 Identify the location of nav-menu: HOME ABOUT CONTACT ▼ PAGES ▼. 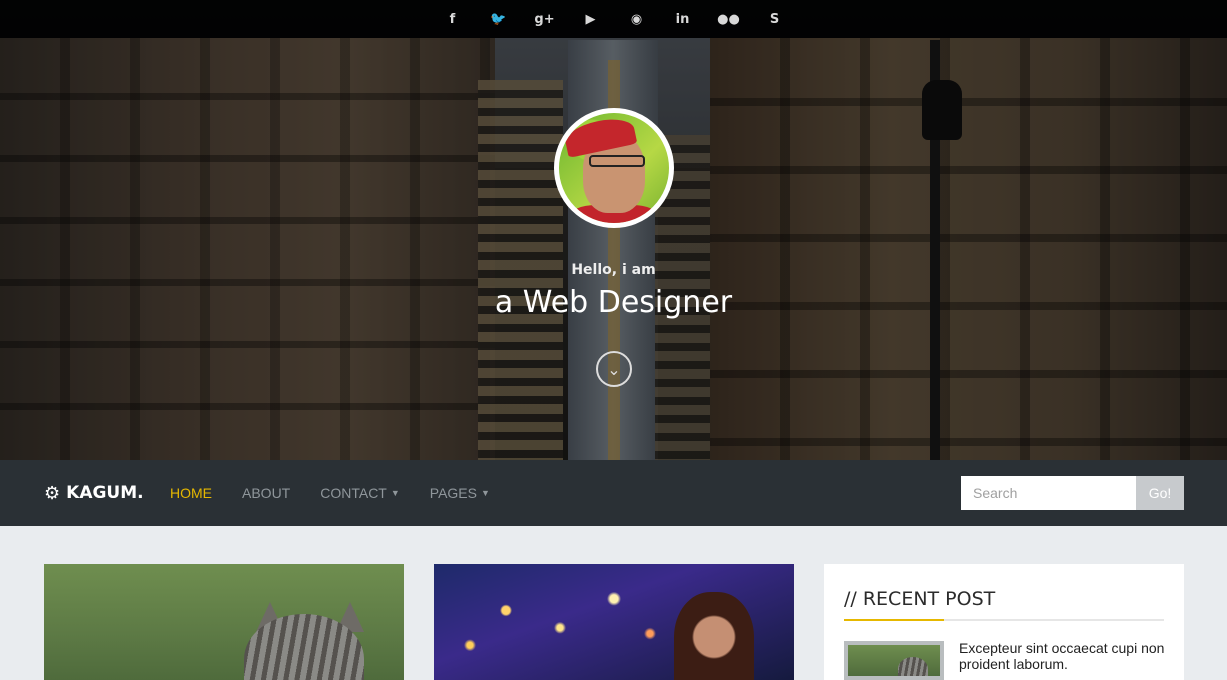
(345, 493).